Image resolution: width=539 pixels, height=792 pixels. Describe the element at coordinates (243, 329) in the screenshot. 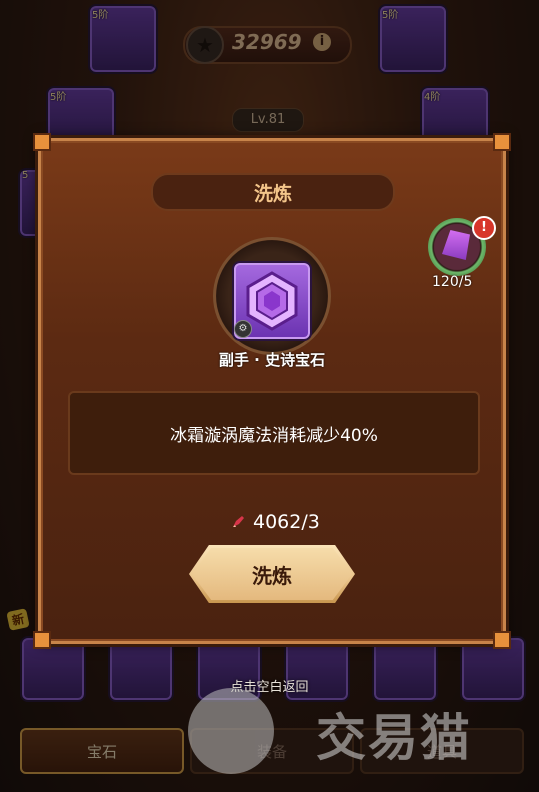

I see `lock-icon: ⚙` at that location.